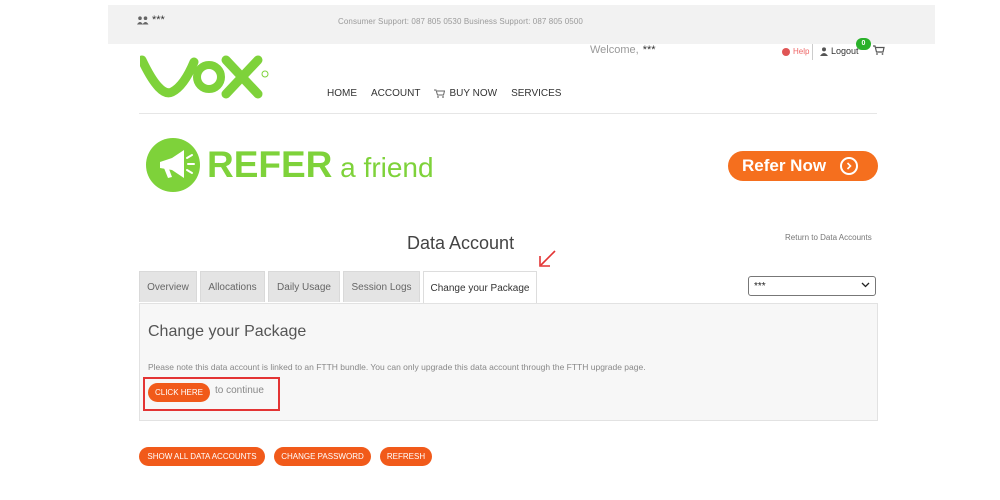 The height and width of the screenshot is (500, 1000). What do you see at coordinates (151, 20) in the screenshot?
I see `topbar-user: ***` at bounding box center [151, 20].